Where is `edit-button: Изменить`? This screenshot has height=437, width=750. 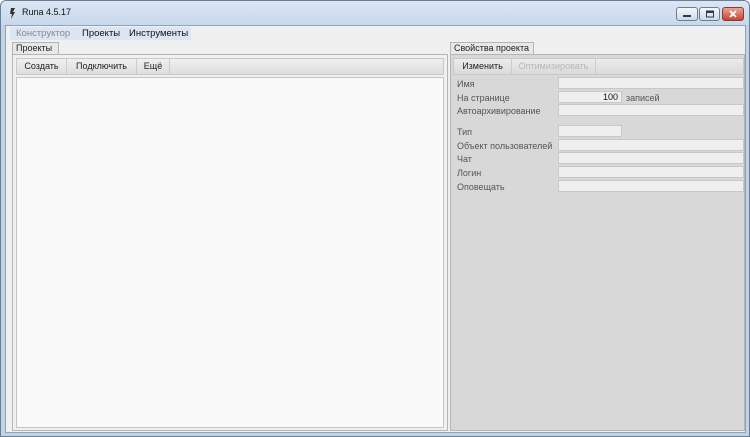 edit-button: Изменить is located at coordinates (483, 66).